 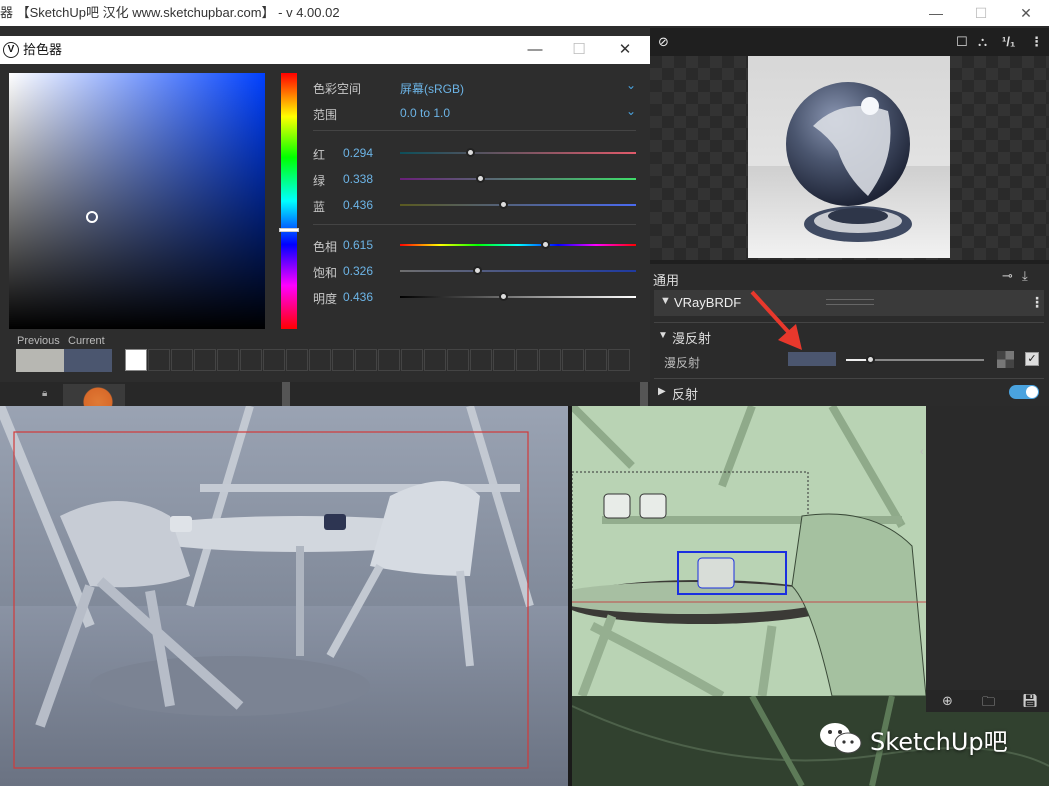 I want to click on previous-color-swatch, so click(x=40, y=360).